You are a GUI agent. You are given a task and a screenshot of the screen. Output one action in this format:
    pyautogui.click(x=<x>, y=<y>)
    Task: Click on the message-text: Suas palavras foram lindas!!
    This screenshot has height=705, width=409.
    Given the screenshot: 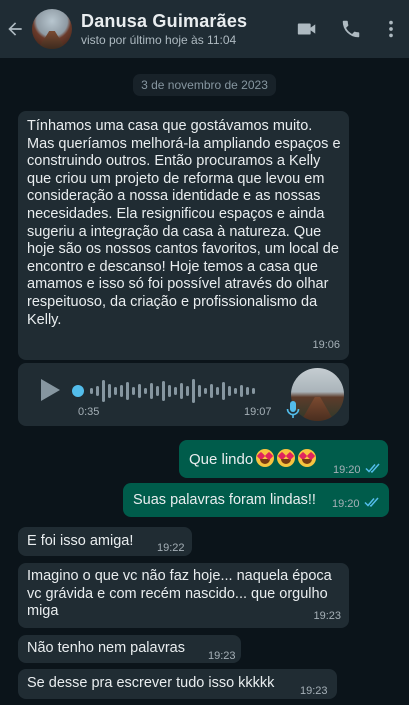 What is the action you would take?
    pyautogui.click(x=224, y=500)
    